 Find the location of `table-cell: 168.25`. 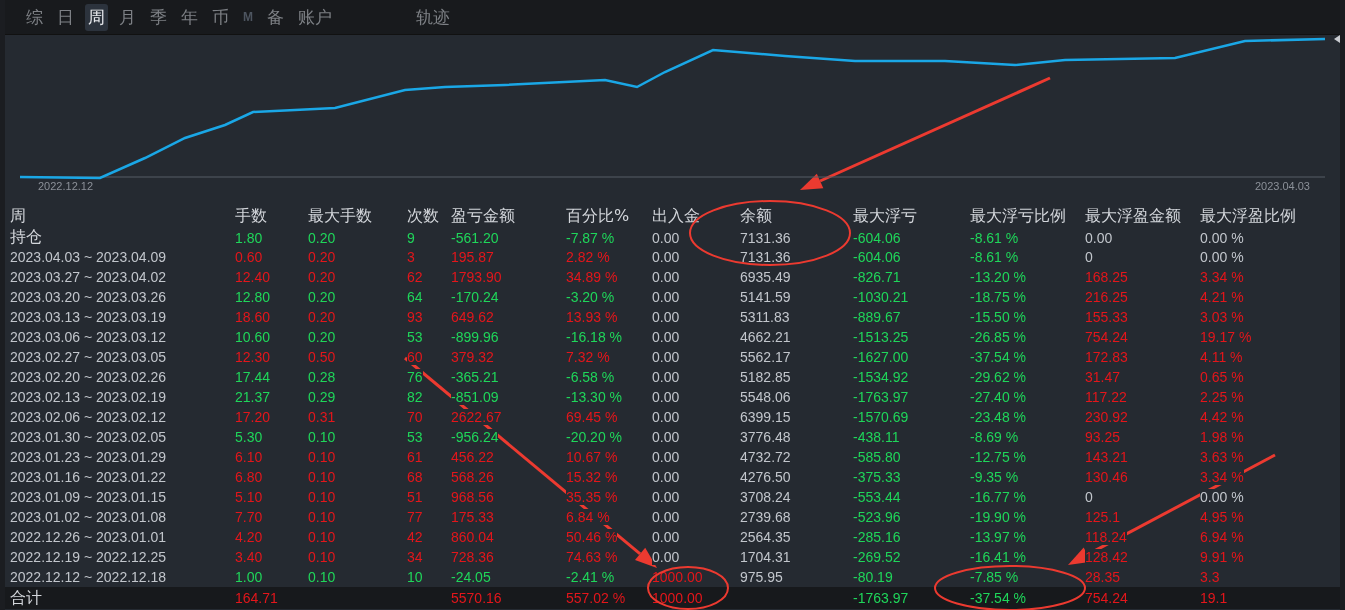

table-cell: 168.25 is located at coordinates (1106, 277).